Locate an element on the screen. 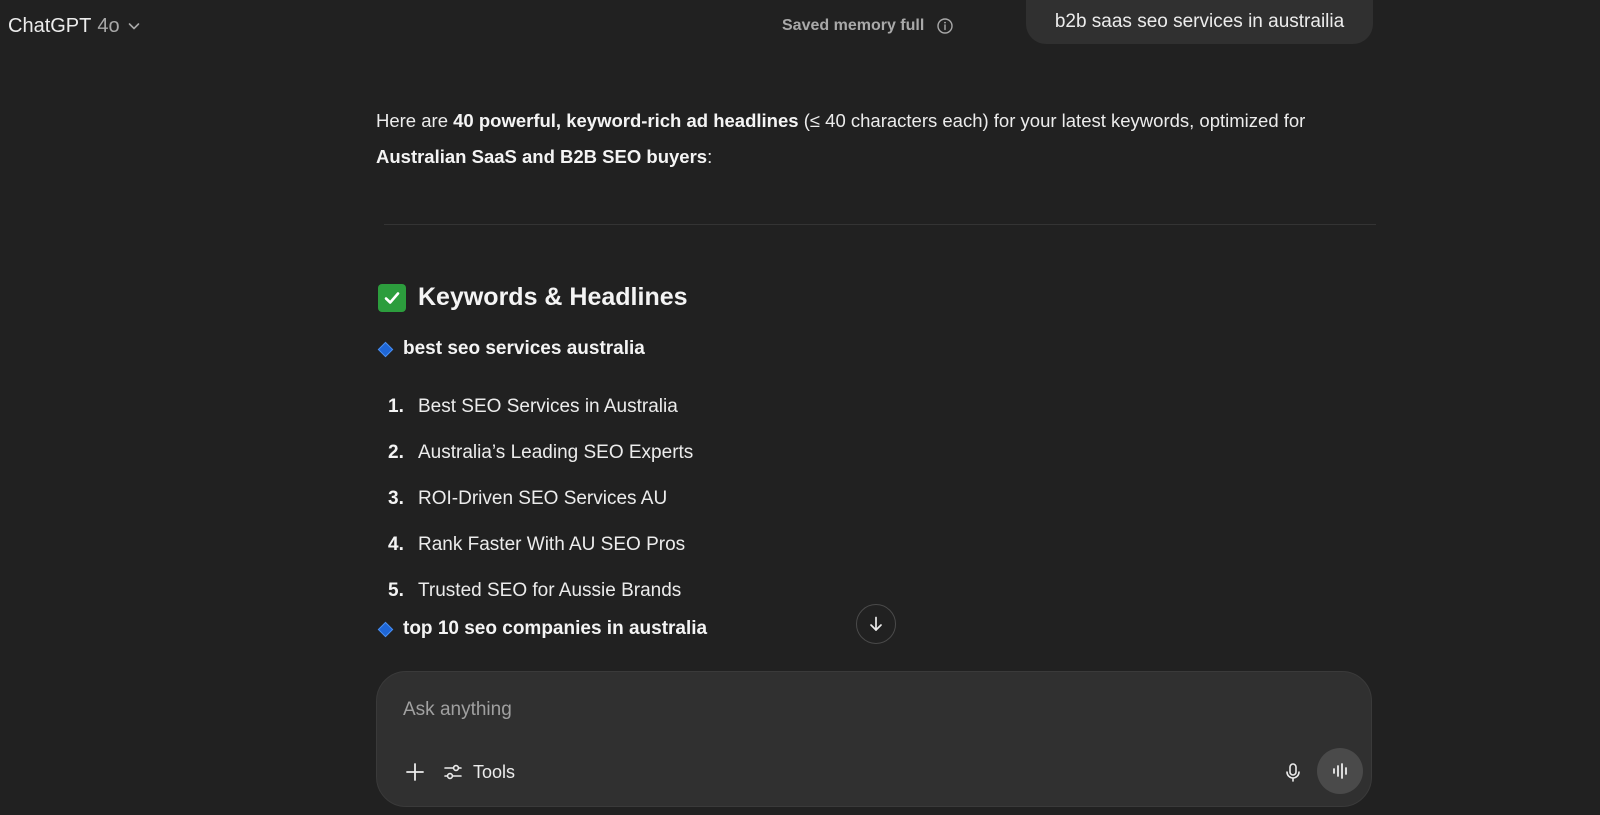 This screenshot has height=815, width=1600. intro-bold: 40 powerful, keyword-rich ad headlines is located at coordinates (626, 120).